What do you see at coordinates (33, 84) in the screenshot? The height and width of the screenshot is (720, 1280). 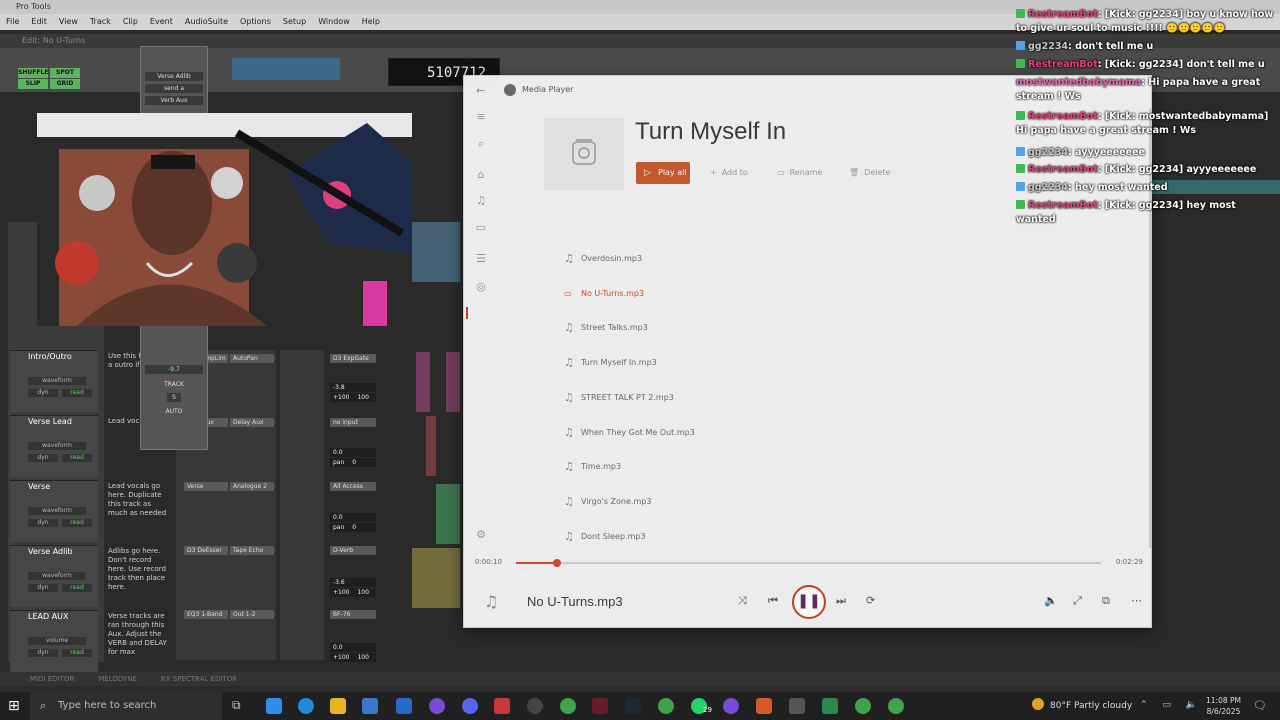 I see `slip-mode-button: SLIP` at bounding box center [33, 84].